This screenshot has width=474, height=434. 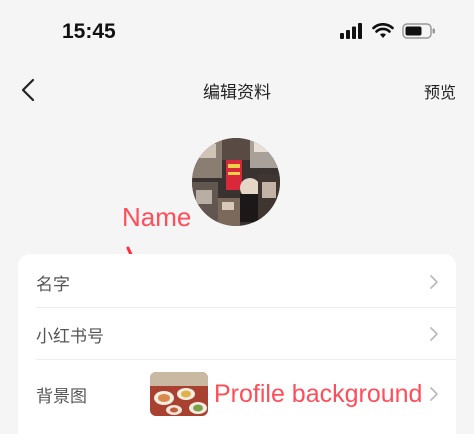 What do you see at coordinates (53, 284) in the screenshot?
I see `name-label: 名字` at bounding box center [53, 284].